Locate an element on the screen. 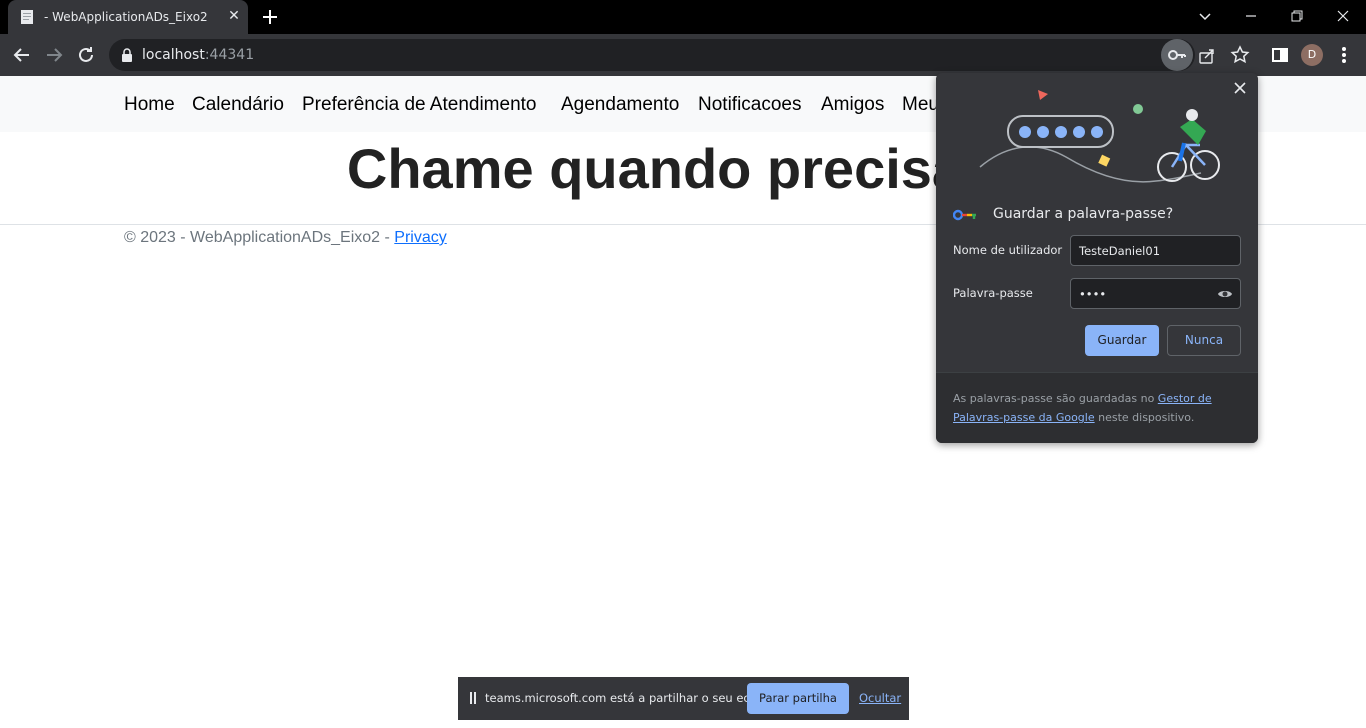 This screenshot has width=1366, height=728. tab-close-icon: ✕ is located at coordinates (234, 16).